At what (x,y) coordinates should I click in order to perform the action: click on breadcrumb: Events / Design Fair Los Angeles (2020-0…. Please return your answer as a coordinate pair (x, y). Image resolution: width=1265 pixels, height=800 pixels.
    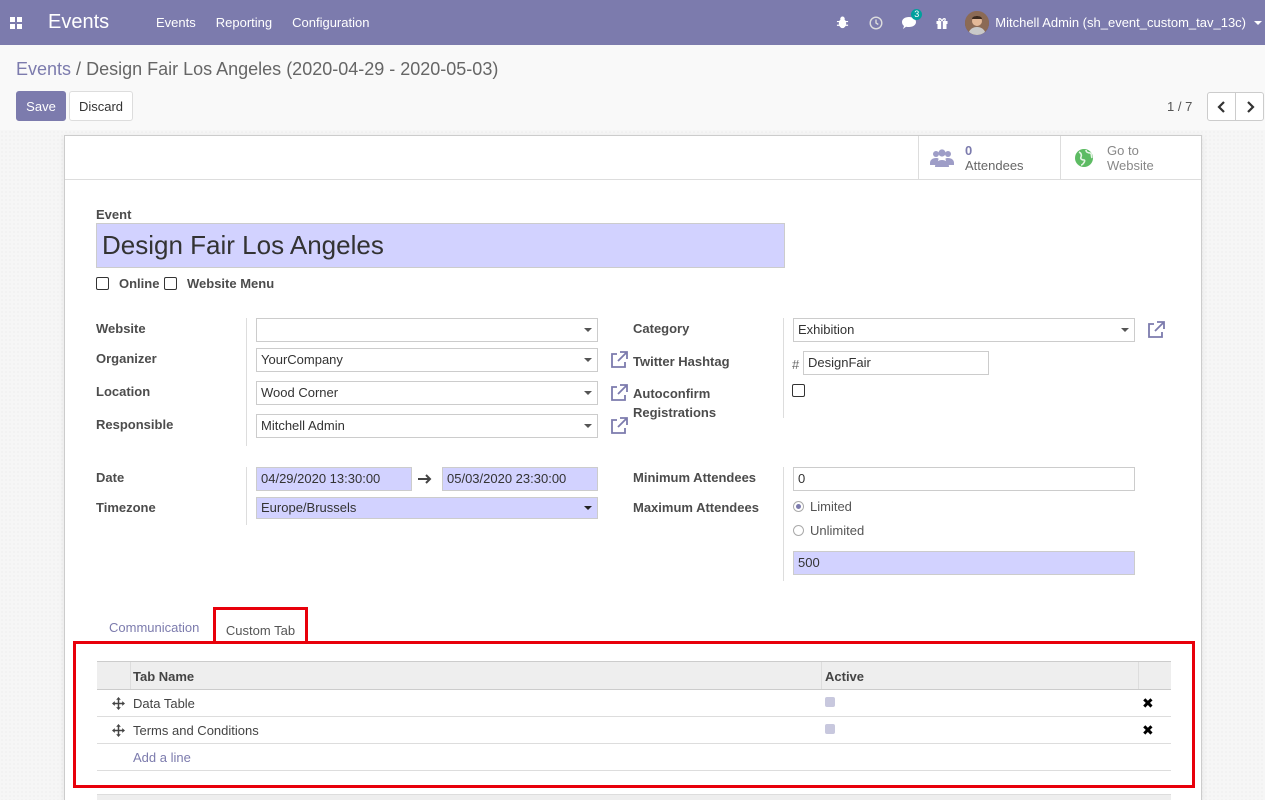
    Looking at the image, I should click on (257, 69).